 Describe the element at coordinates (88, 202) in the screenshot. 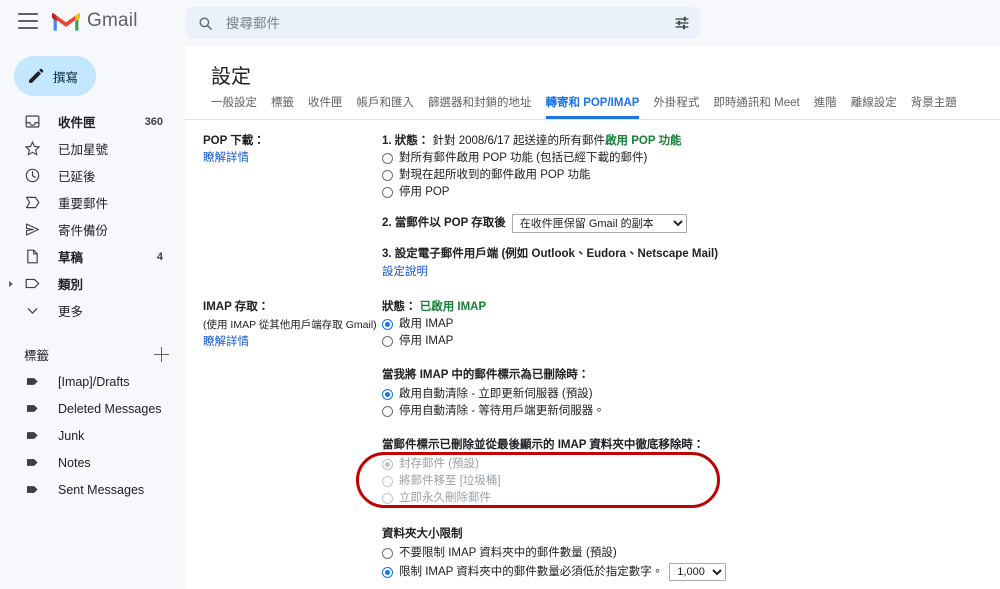

I see `sidebar-item-important: 重要郵件` at that location.